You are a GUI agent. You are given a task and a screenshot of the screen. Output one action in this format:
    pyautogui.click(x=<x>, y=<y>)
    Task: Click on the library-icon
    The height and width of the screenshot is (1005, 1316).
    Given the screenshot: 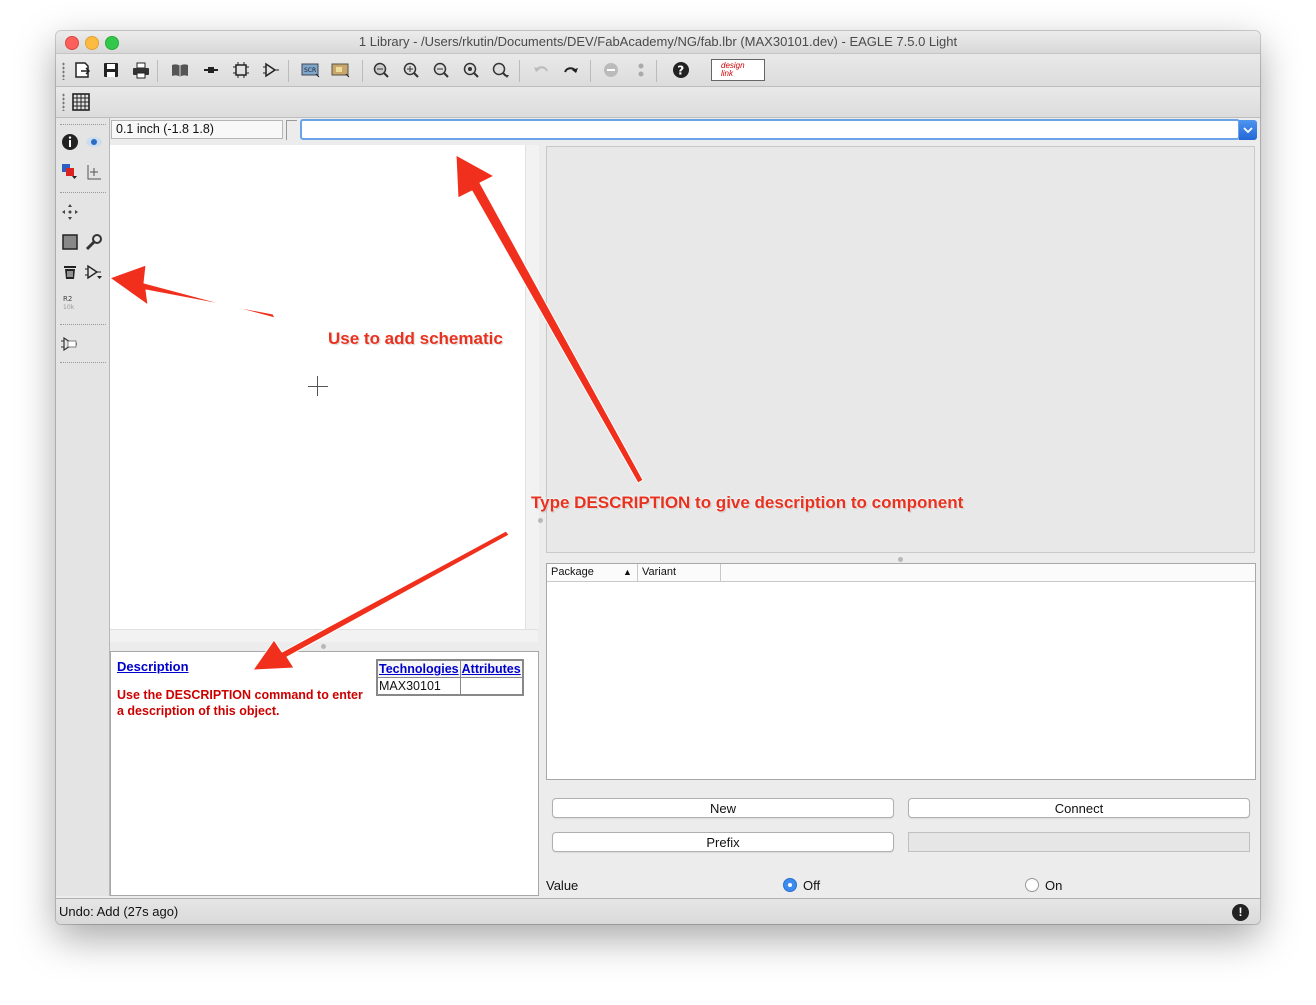 What is the action you would take?
    pyautogui.click(x=180, y=70)
    